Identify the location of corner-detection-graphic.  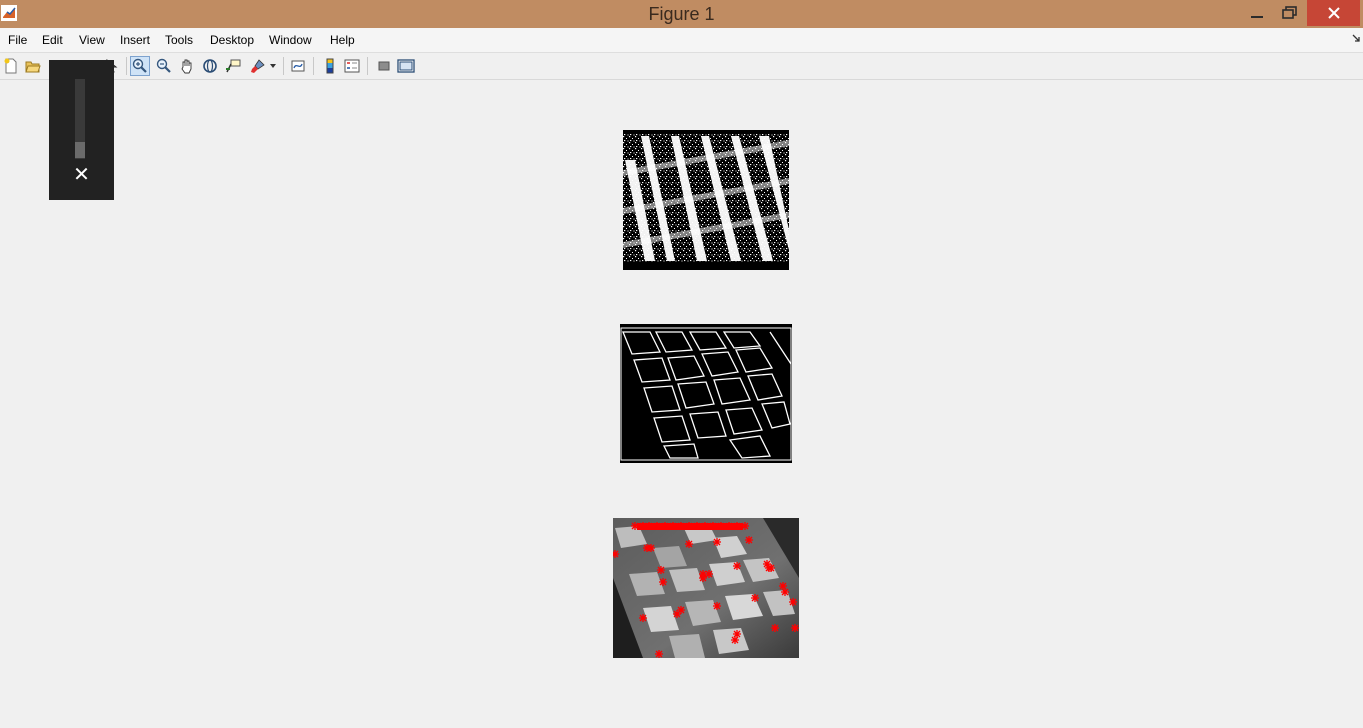
(706, 588).